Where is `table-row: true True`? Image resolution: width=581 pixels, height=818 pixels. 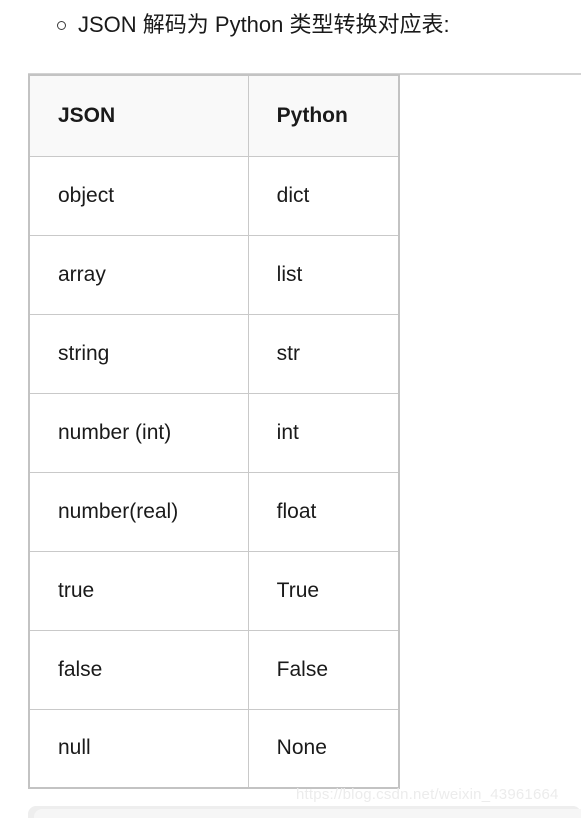 table-row: true True is located at coordinates (214, 590).